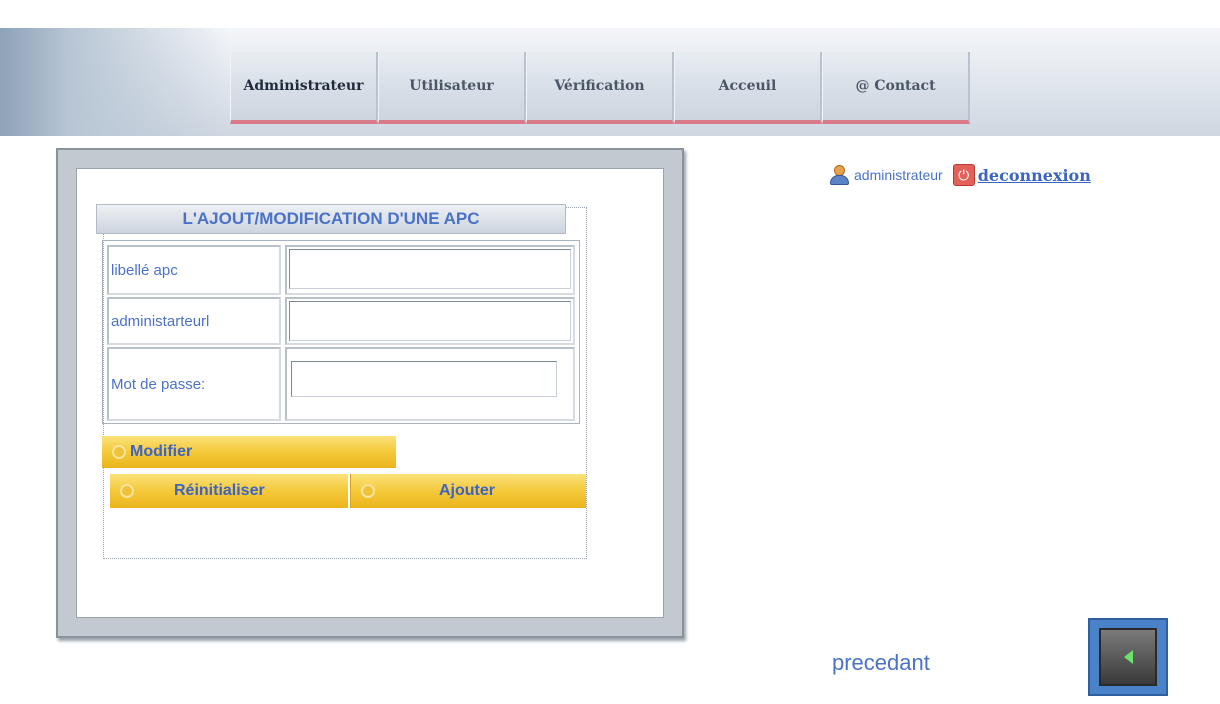 The height and width of the screenshot is (704, 1220). I want to click on previous-label: precedant, so click(881, 663).